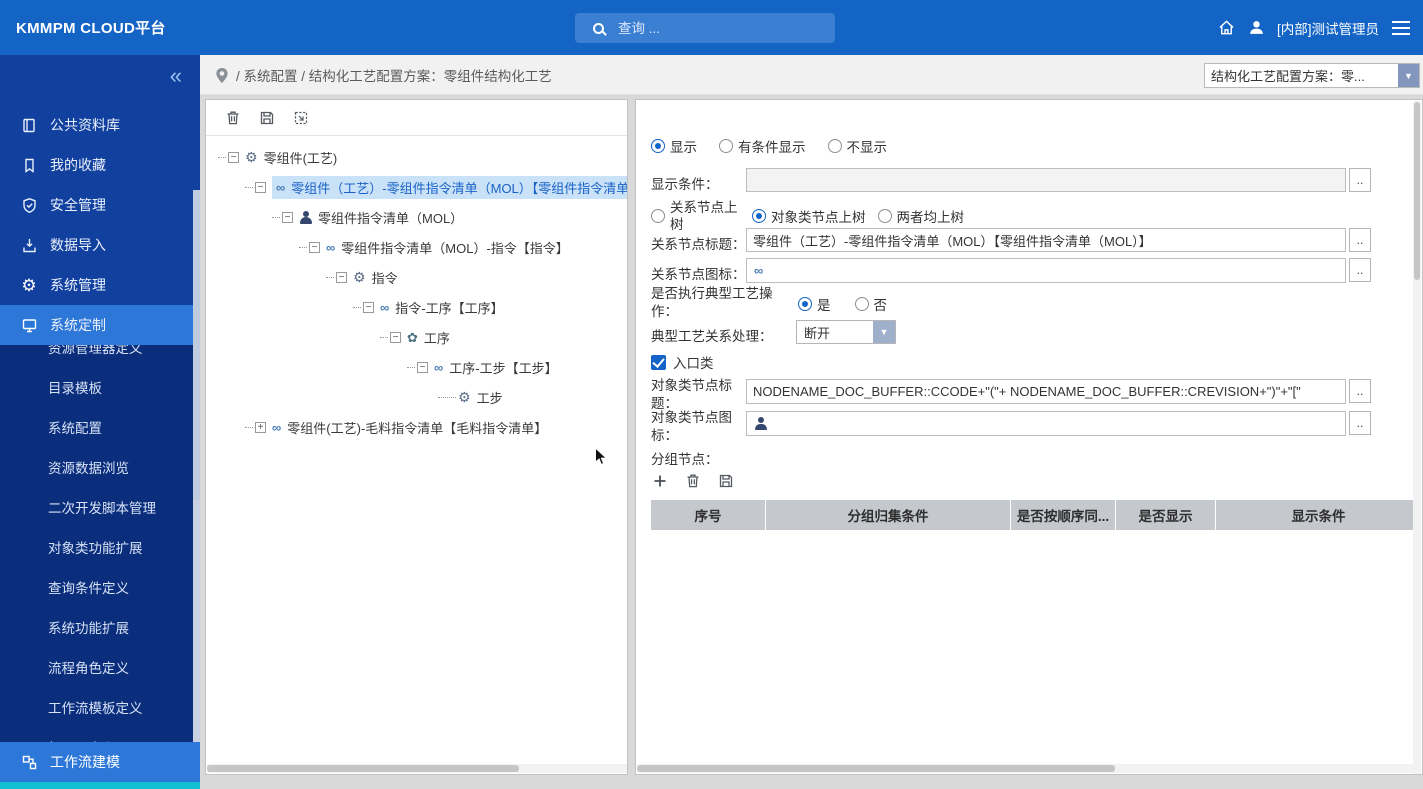 The image size is (1423, 789). What do you see at coordinates (416, 367) in the screenshot?
I see `tree-node: − ∞ 工序-工步【工步】` at bounding box center [416, 367].